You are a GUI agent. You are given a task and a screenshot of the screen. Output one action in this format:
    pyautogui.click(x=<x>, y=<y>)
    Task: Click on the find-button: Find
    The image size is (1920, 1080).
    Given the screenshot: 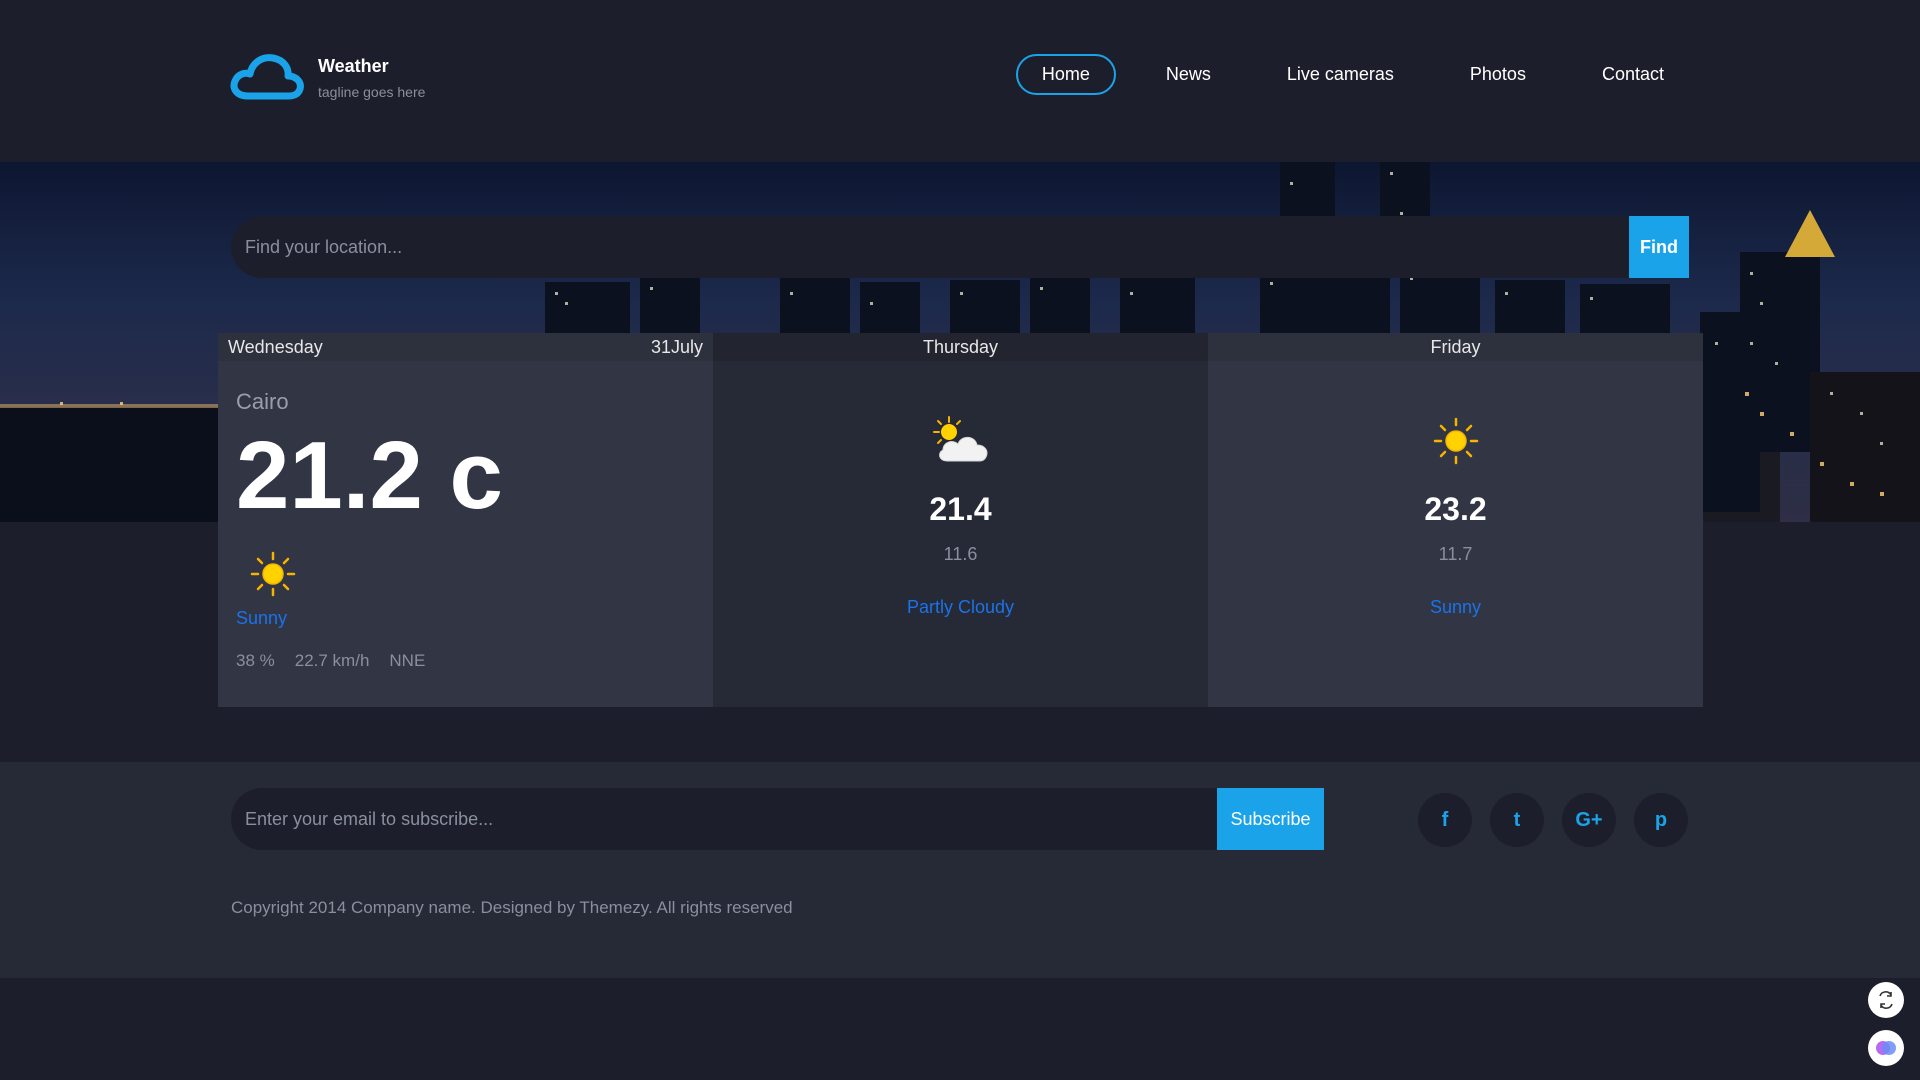 What is the action you would take?
    pyautogui.click(x=1659, y=247)
    